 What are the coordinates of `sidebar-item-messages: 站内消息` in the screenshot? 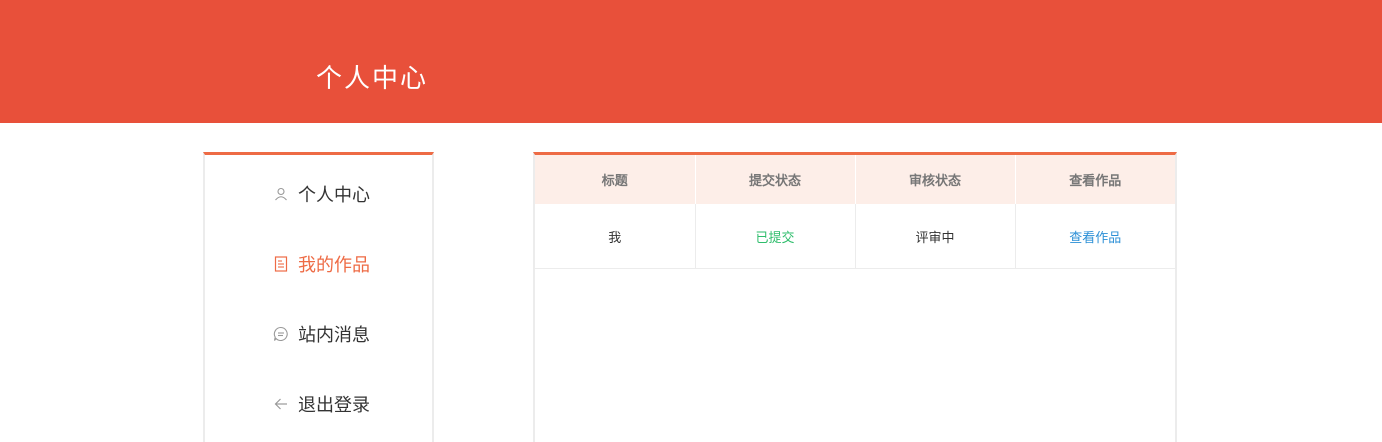 It's located at (321, 334).